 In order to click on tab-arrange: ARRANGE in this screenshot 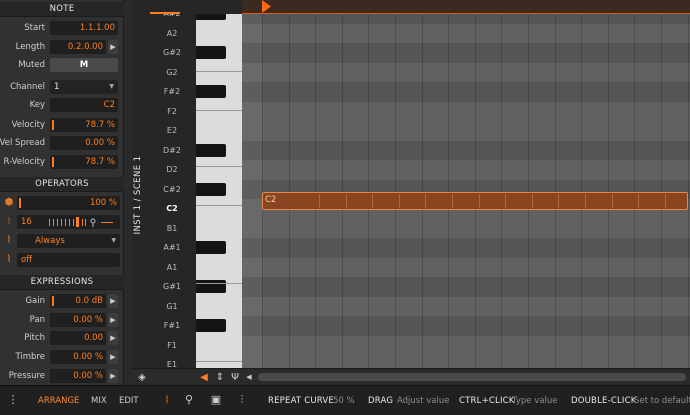, I will do `click(58, 401)`.